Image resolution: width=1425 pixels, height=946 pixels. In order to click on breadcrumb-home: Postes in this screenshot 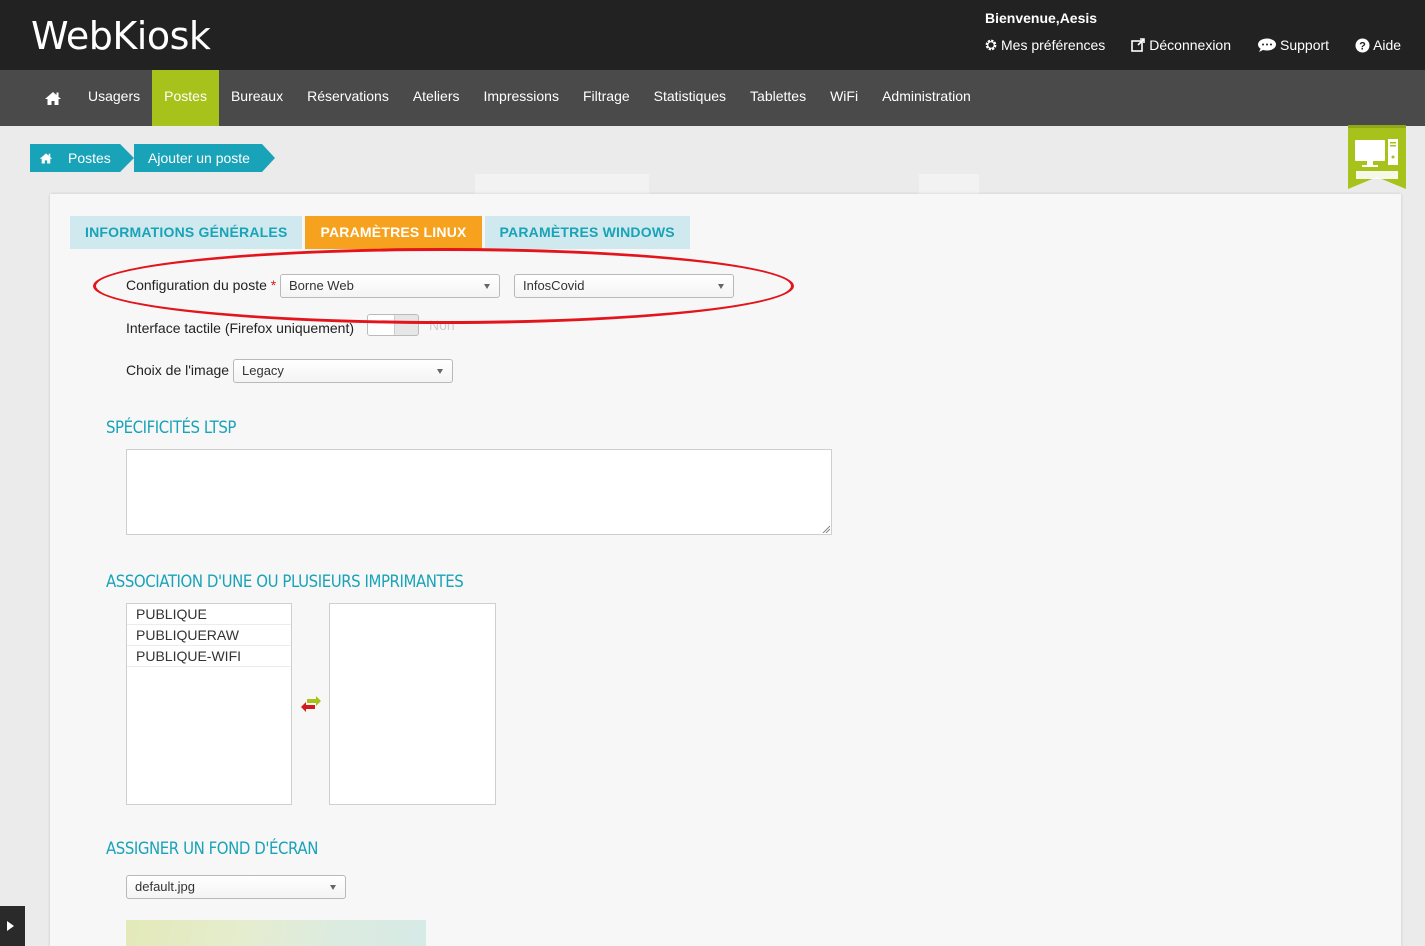, I will do `click(81, 158)`.